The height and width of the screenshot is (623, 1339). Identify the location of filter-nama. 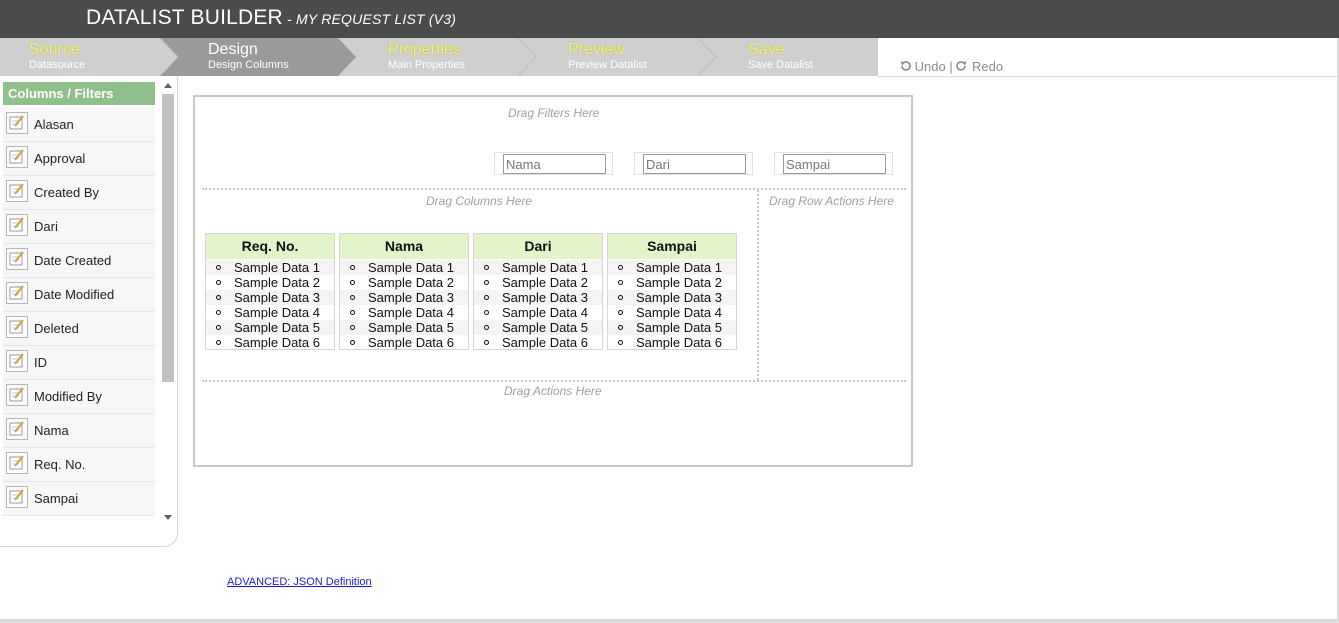
(553, 163).